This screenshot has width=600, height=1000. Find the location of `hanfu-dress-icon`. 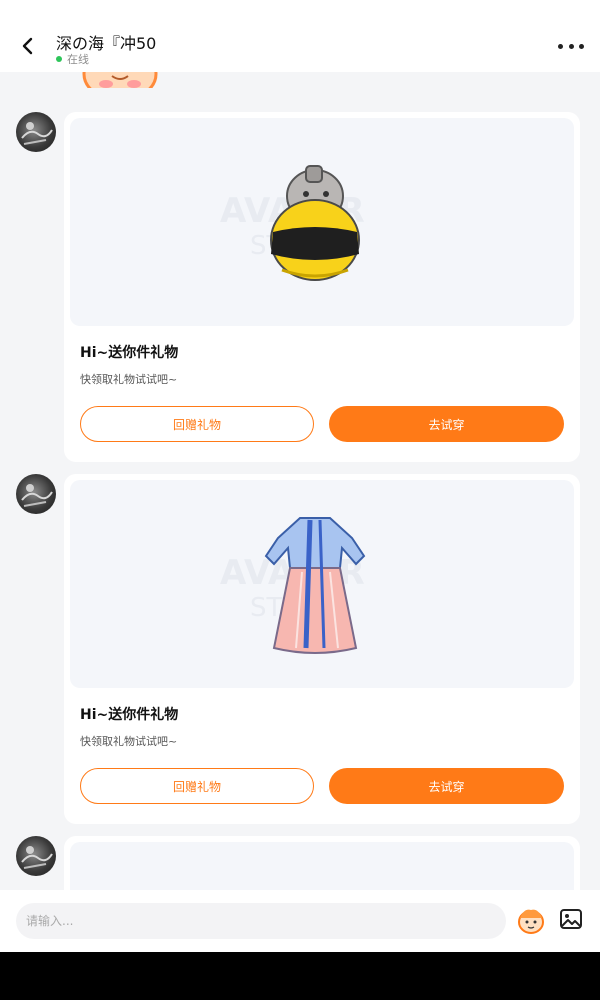

hanfu-dress-icon is located at coordinates (315, 585).